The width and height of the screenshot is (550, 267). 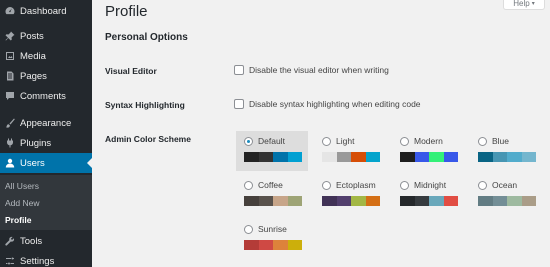 I want to click on color-scheme-option-ectoplasm: Ectoplasm, so click(x=350, y=195).